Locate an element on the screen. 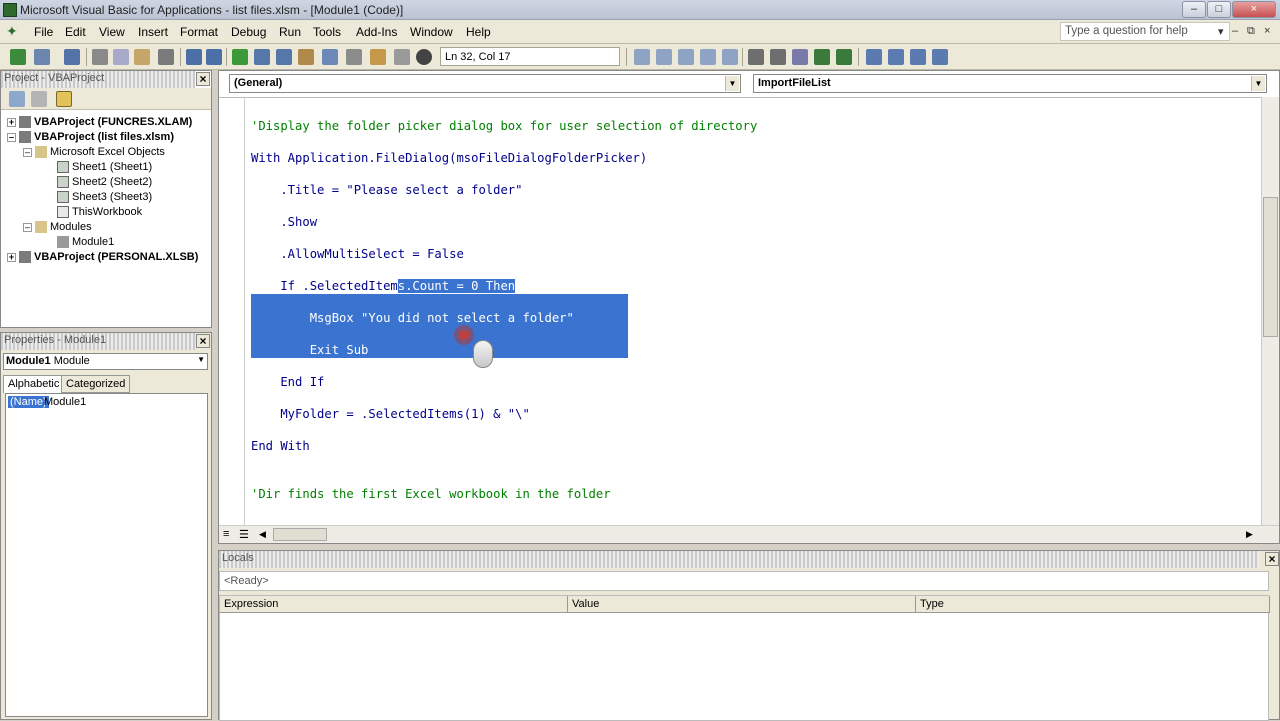  full-module-view-icon: ☰ is located at coordinates (244, 534).